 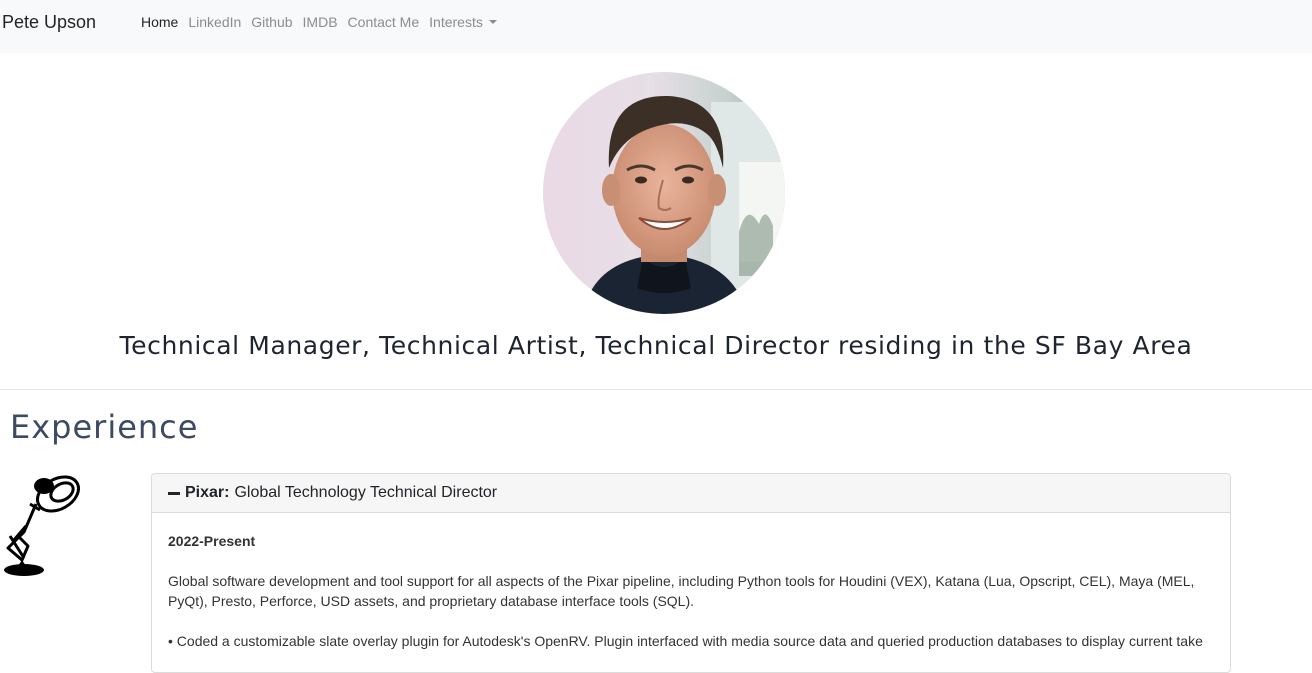 I want to click on nav-dropdown-interests: Interests, so click(x=463, y=22).